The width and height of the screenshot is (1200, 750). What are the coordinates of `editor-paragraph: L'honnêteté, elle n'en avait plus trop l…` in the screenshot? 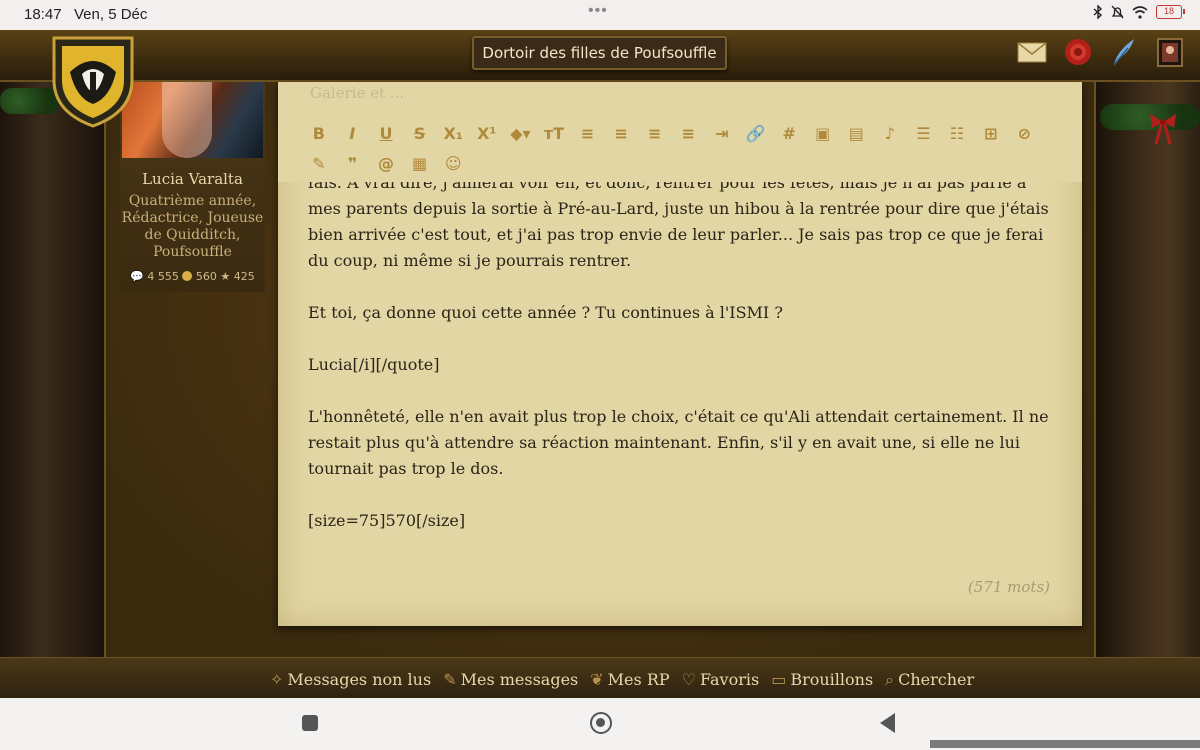 It's located at (678, 442).